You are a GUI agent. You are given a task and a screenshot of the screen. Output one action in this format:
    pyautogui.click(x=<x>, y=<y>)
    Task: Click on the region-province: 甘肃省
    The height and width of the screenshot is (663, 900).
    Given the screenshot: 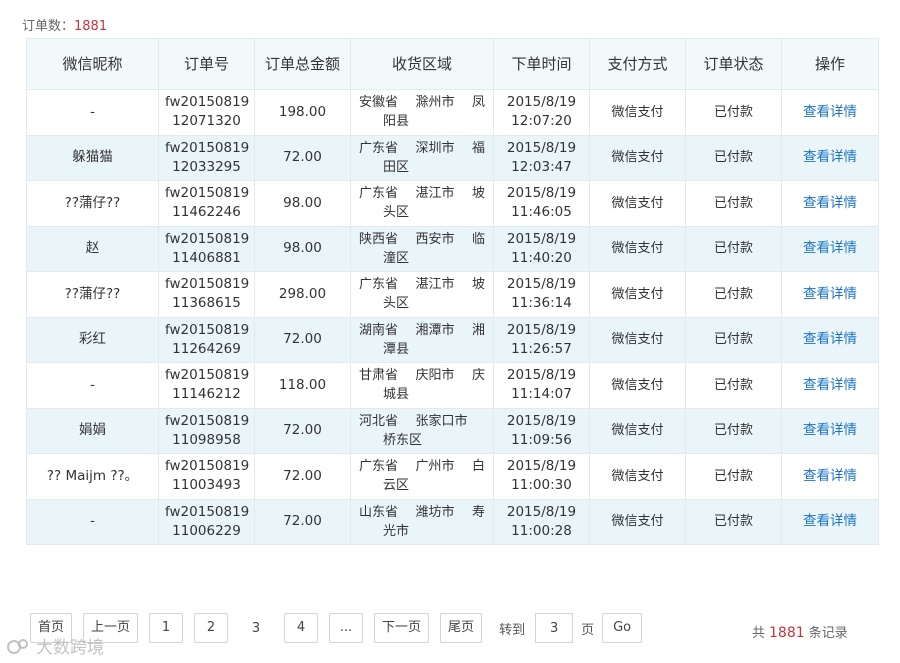 What is the action you would take?
    pyautogui.click(x=379, y=376)
    